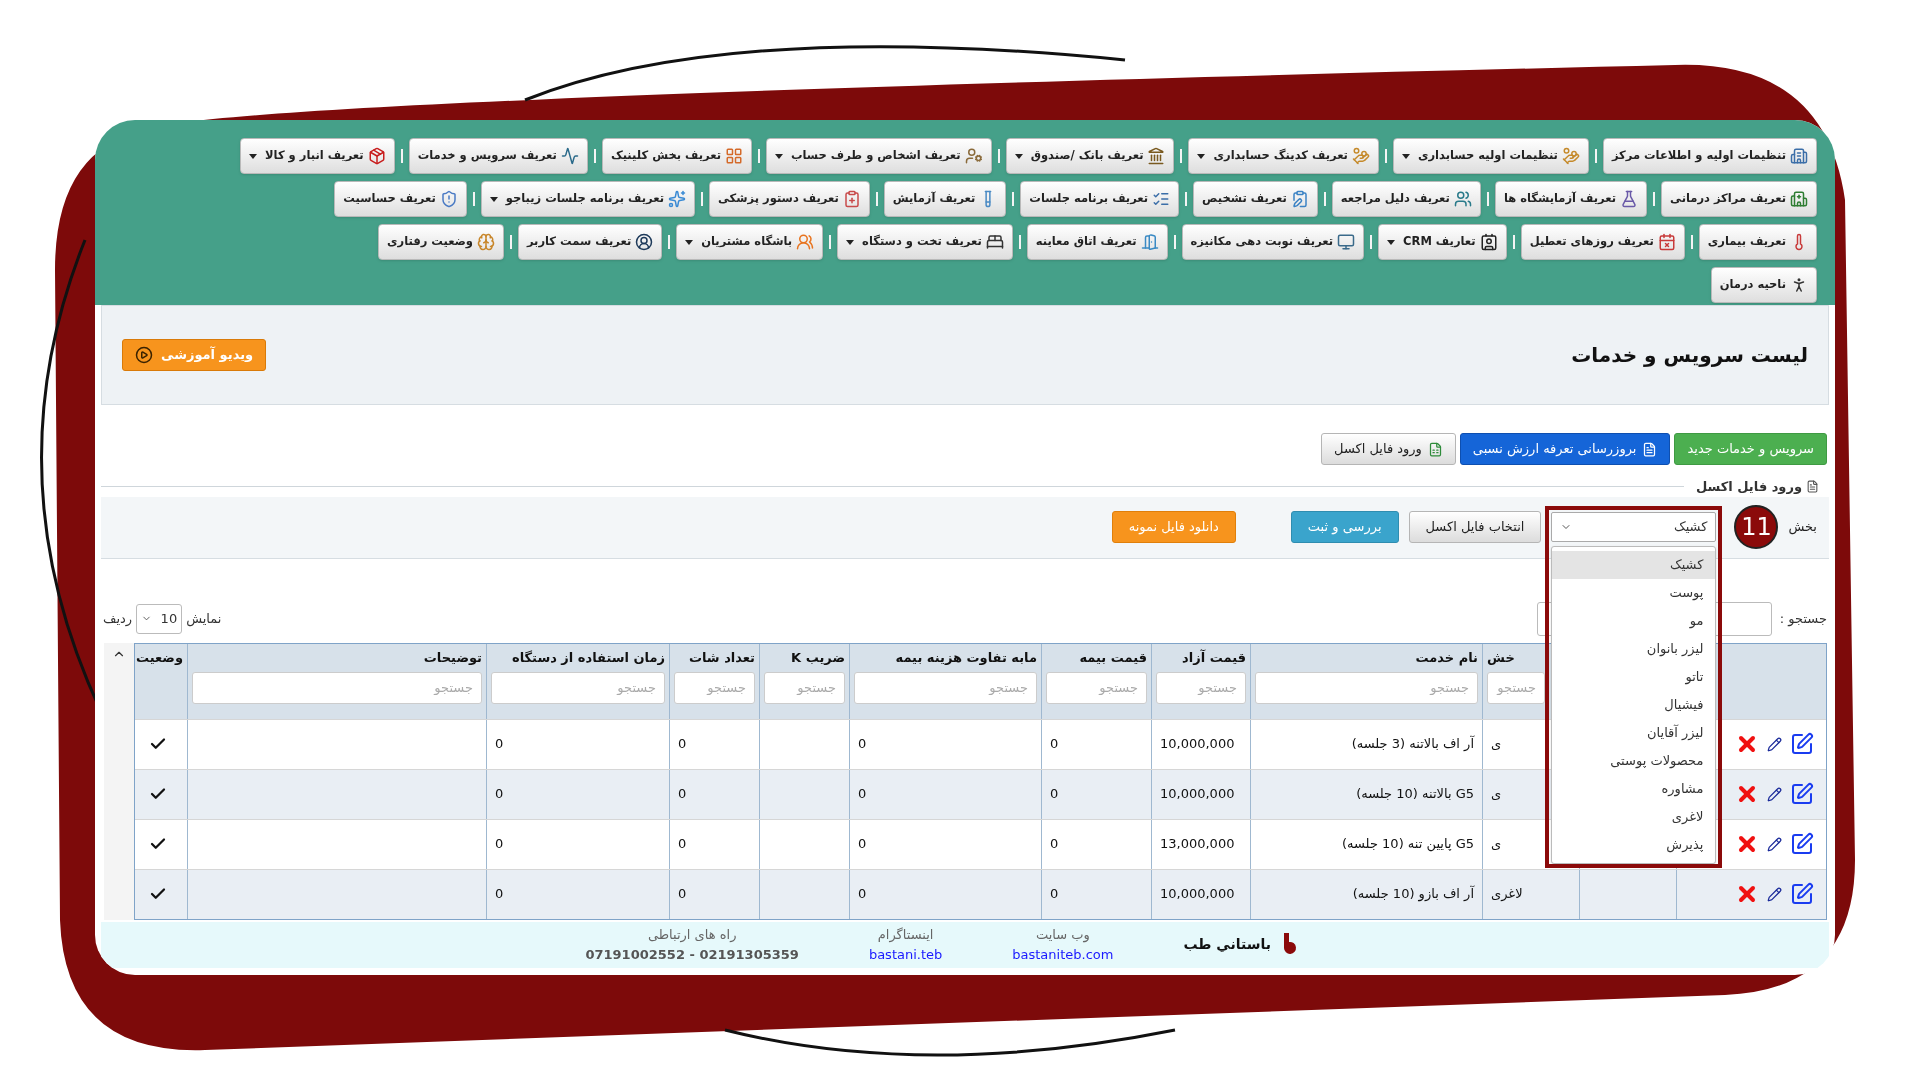  Describe the element at coordinates (1565, 449) in the screenshot. I see `action-button: بروزرسانی تعرفه ارزش نسبی` at that location.